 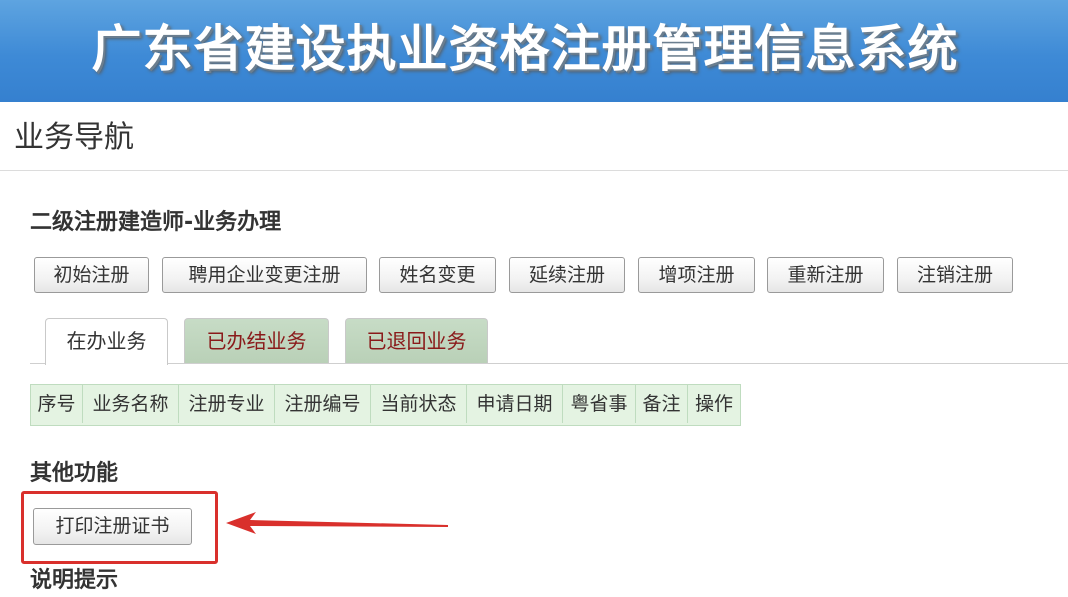 I want to click on column-header-yueshengshi: 粤省事, so click(x=599, y=404).